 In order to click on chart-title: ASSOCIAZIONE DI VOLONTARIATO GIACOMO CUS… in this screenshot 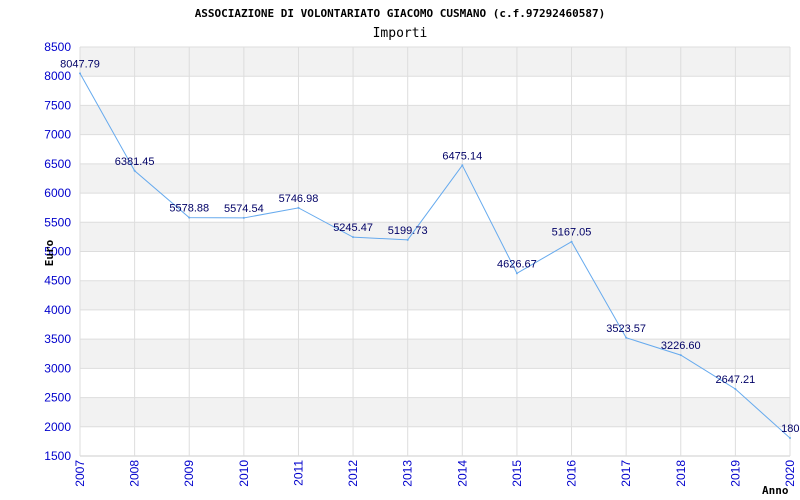, I will do `click(400, 13)`.